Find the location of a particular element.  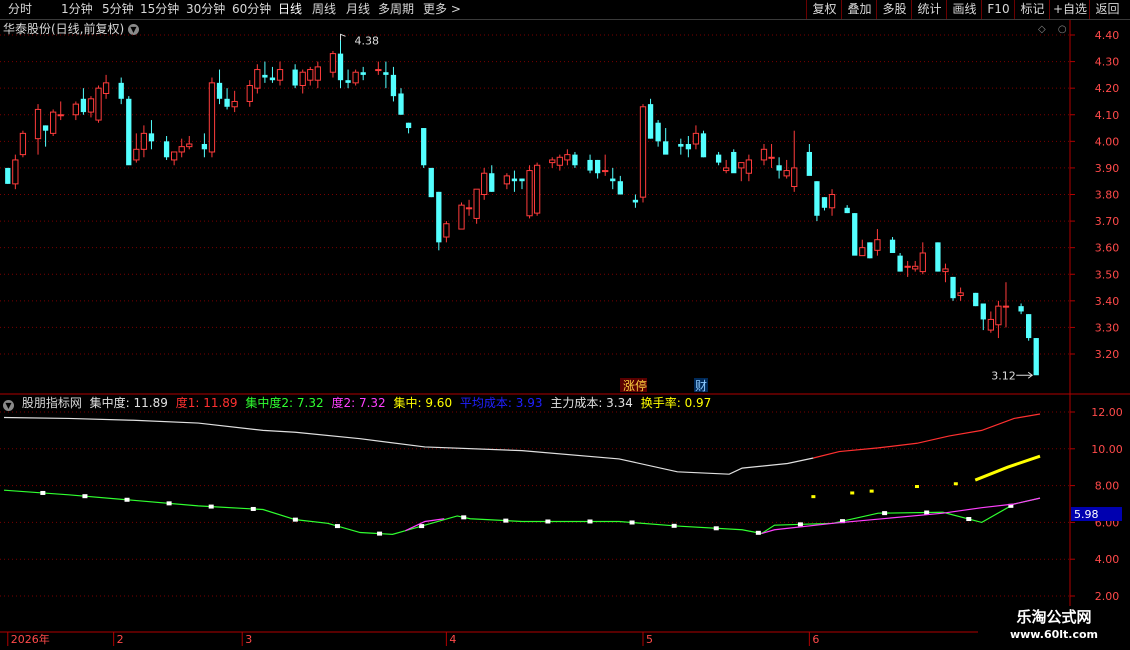

x-tick-label: 2 is located at coordinates (120, 639).